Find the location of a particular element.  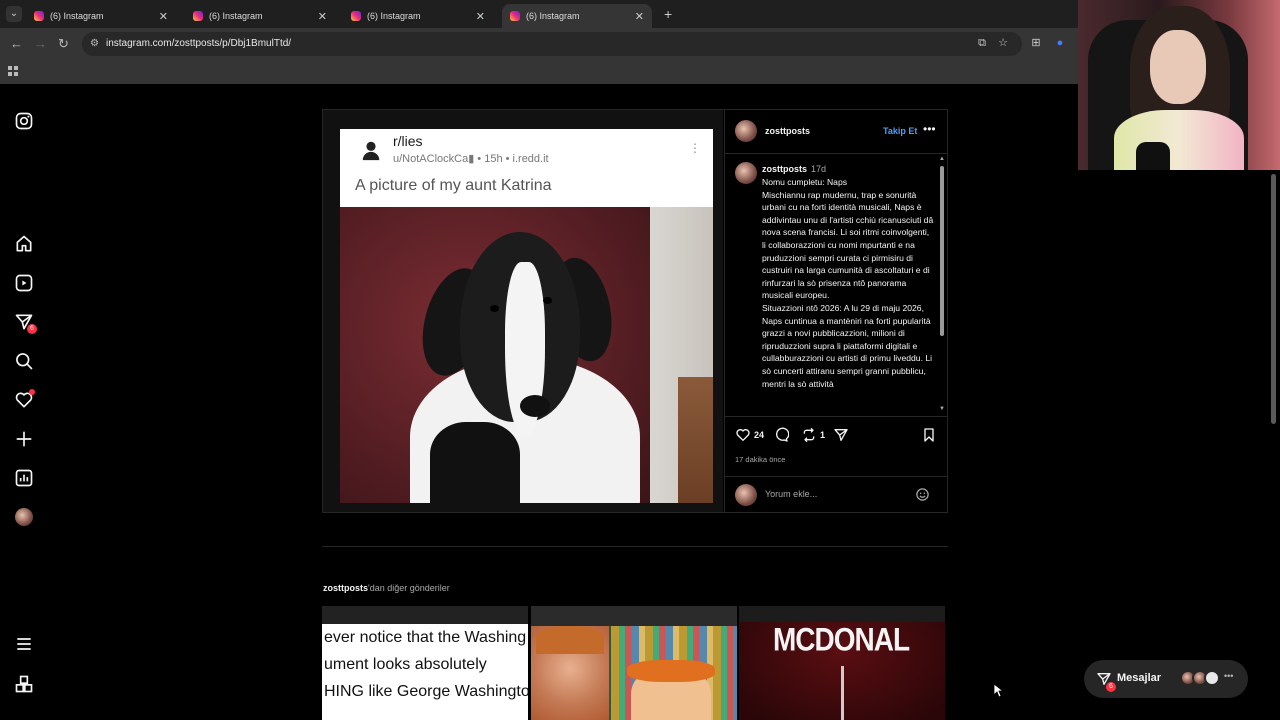

scroll-thumb is located at coordinates (942, 251).